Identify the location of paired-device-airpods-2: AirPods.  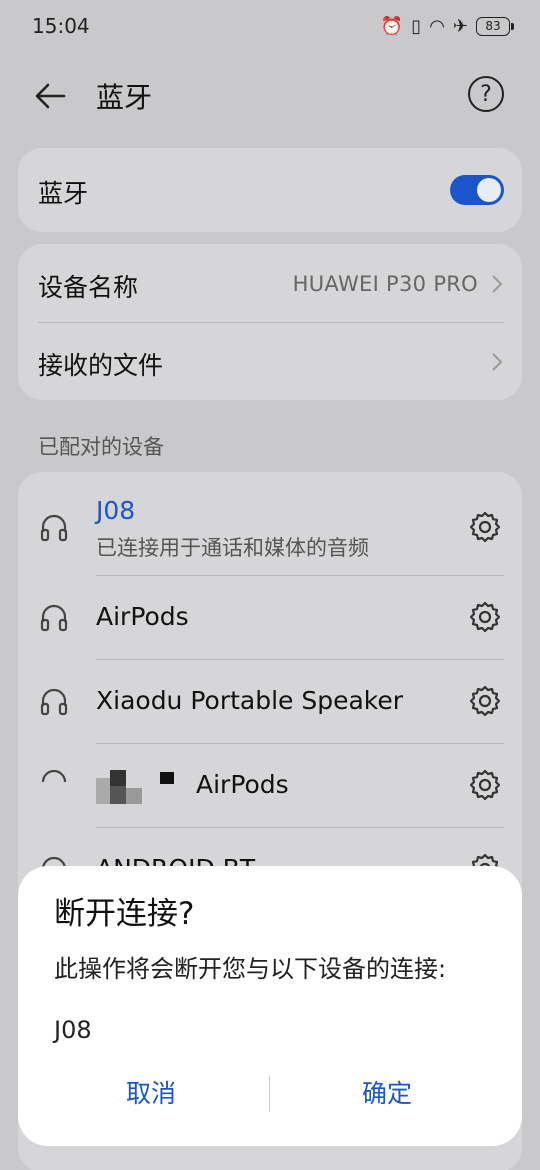
(270, 786).